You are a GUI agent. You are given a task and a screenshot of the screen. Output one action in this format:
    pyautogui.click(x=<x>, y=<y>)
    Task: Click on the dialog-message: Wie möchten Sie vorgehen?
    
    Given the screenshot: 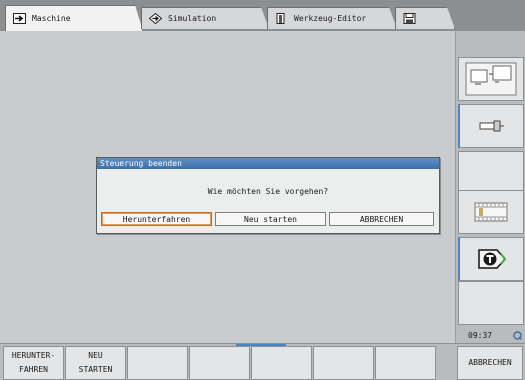 What is the action you would take?
    pyautogui.click(x=268, y=191)
    